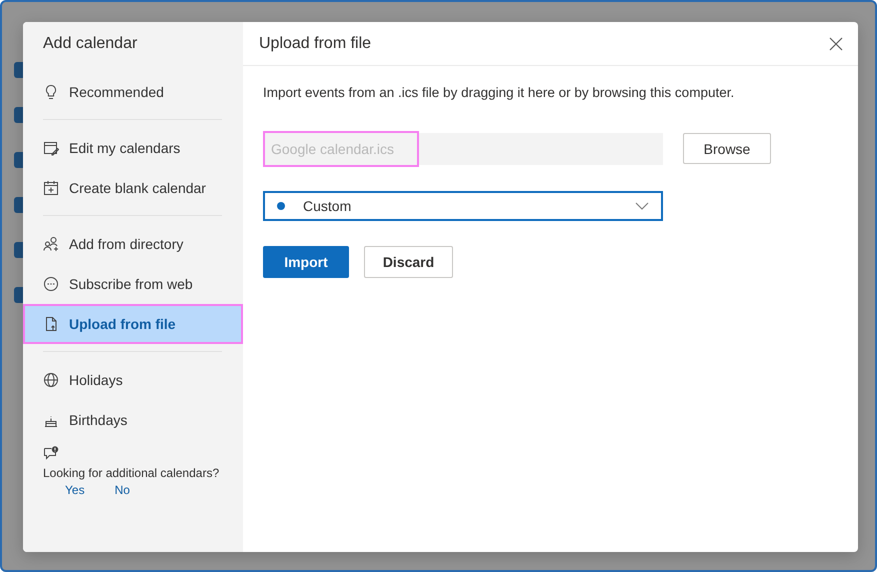  What do you see at coordinates (131, 473) in the screenshot?
I see `feedback-question: Looking for additional calendars?` at bounding box center [131, 473].